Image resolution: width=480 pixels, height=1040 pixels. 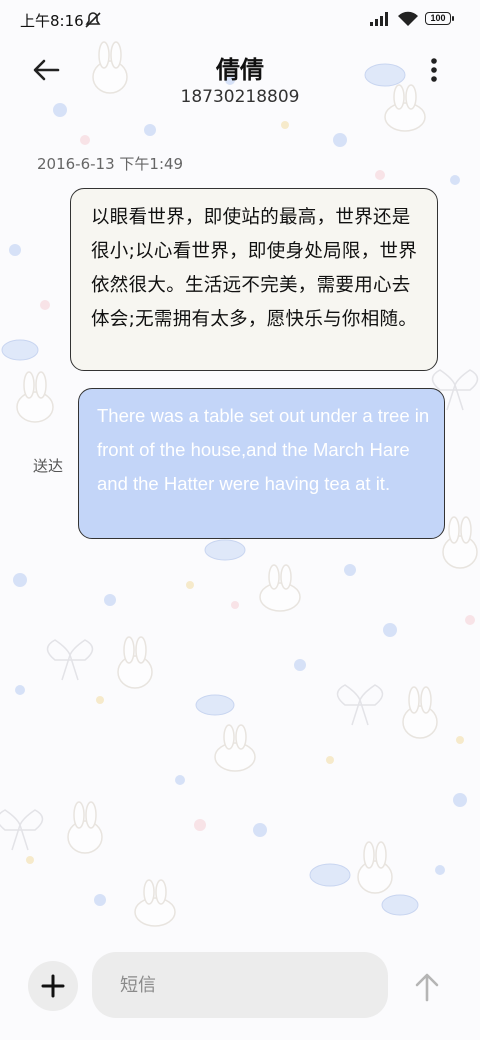 What do you see at coordinates (240, 20) in the screenshot?
I see `status-bar: 上午8:16 100` at bounding box center [240, 20].